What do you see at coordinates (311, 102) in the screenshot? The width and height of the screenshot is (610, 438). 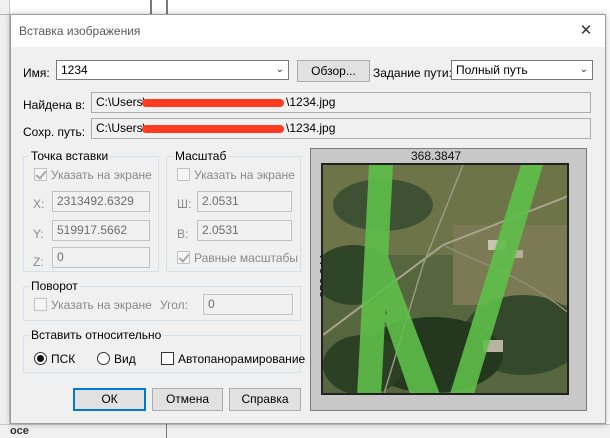 I see `found-in-path-suffix: \1234.jpg` at bounding box center [311, 102].